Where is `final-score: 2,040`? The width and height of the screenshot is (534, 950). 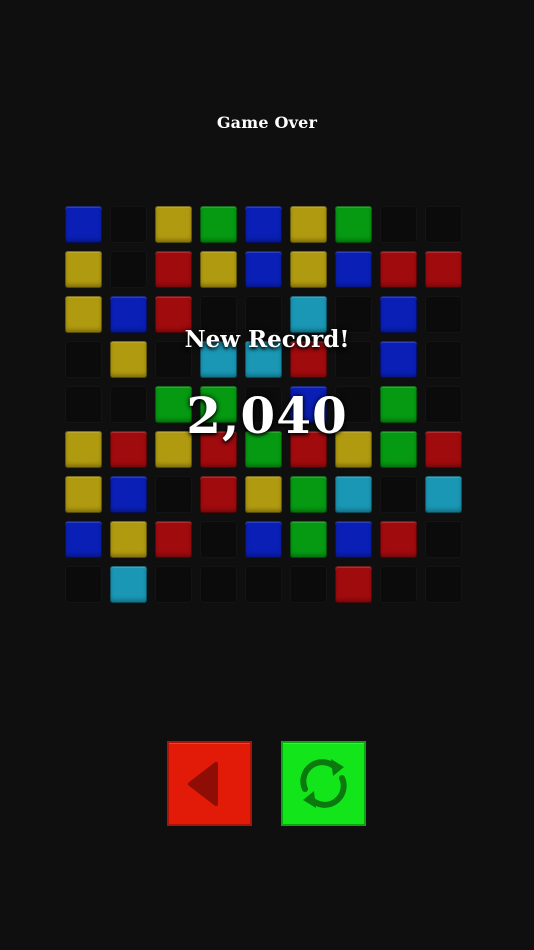
final-score: 2,040 is located at coordinates (267, 415).